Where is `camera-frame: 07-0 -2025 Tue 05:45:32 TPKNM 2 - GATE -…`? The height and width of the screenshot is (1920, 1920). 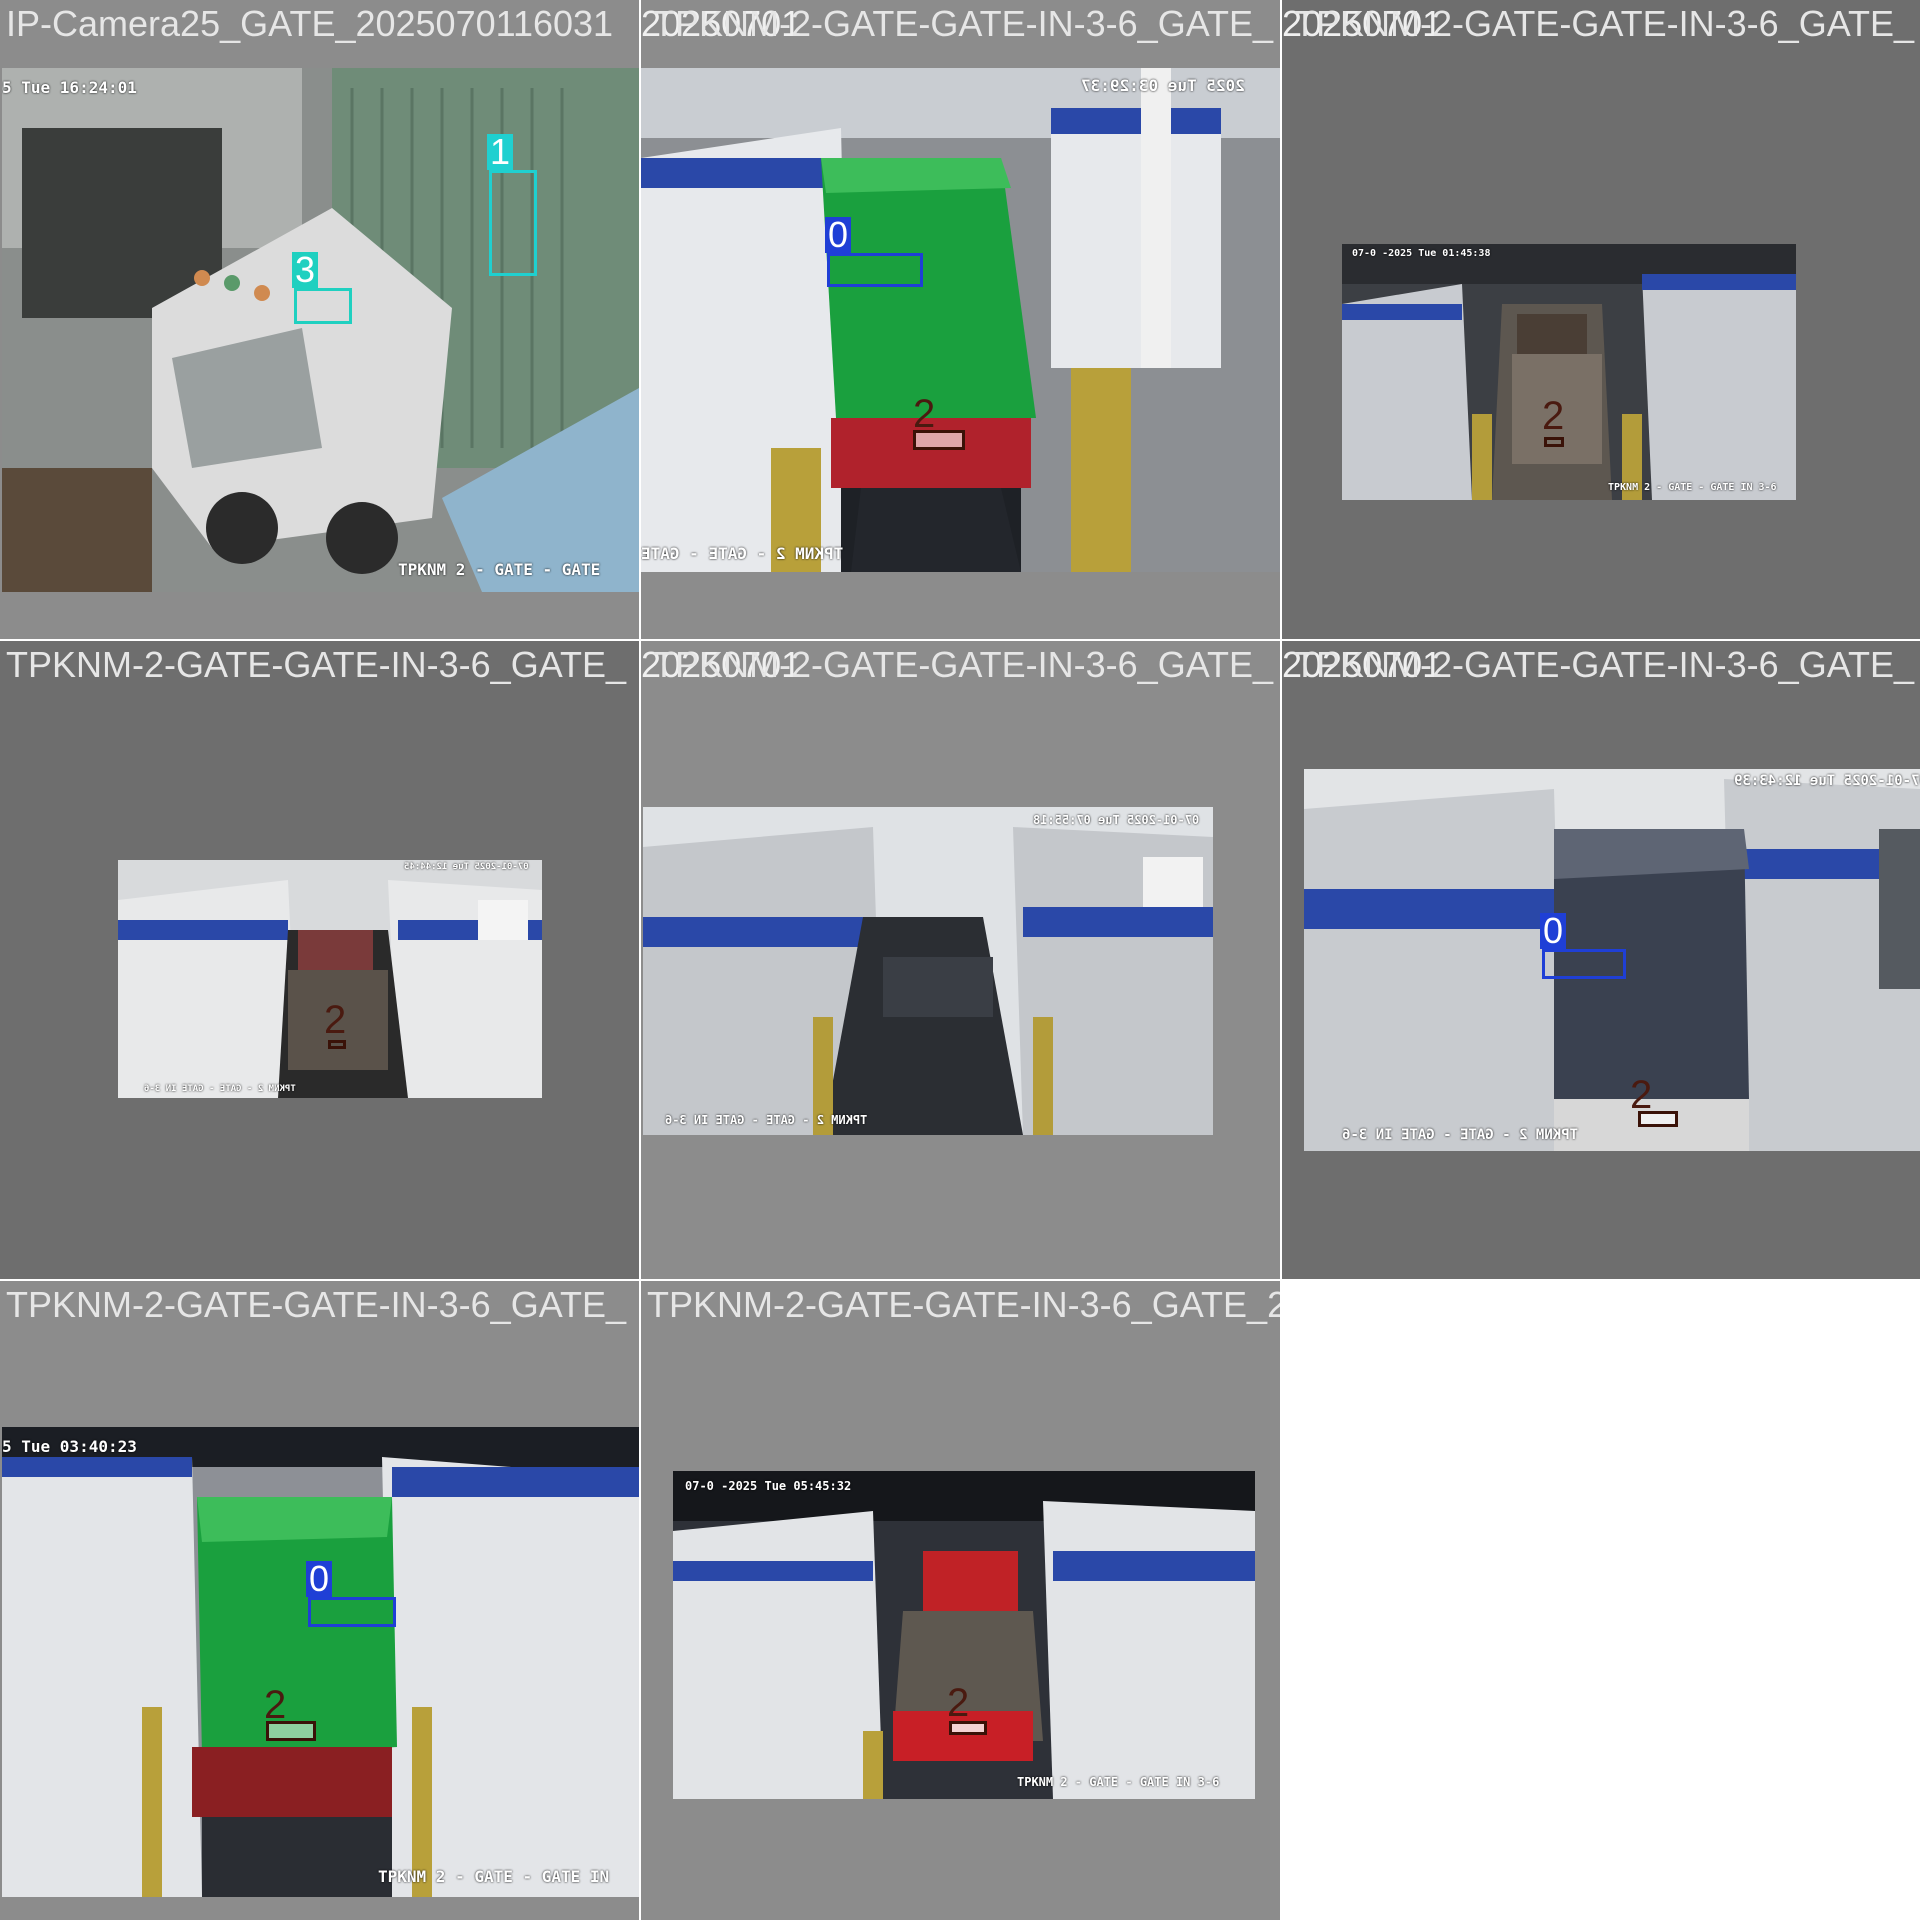
camera-frame: 07-0 -2025 Tue 05:45:32 TPKNM 2 - GATE -… is located at coordinates (964, 1635).